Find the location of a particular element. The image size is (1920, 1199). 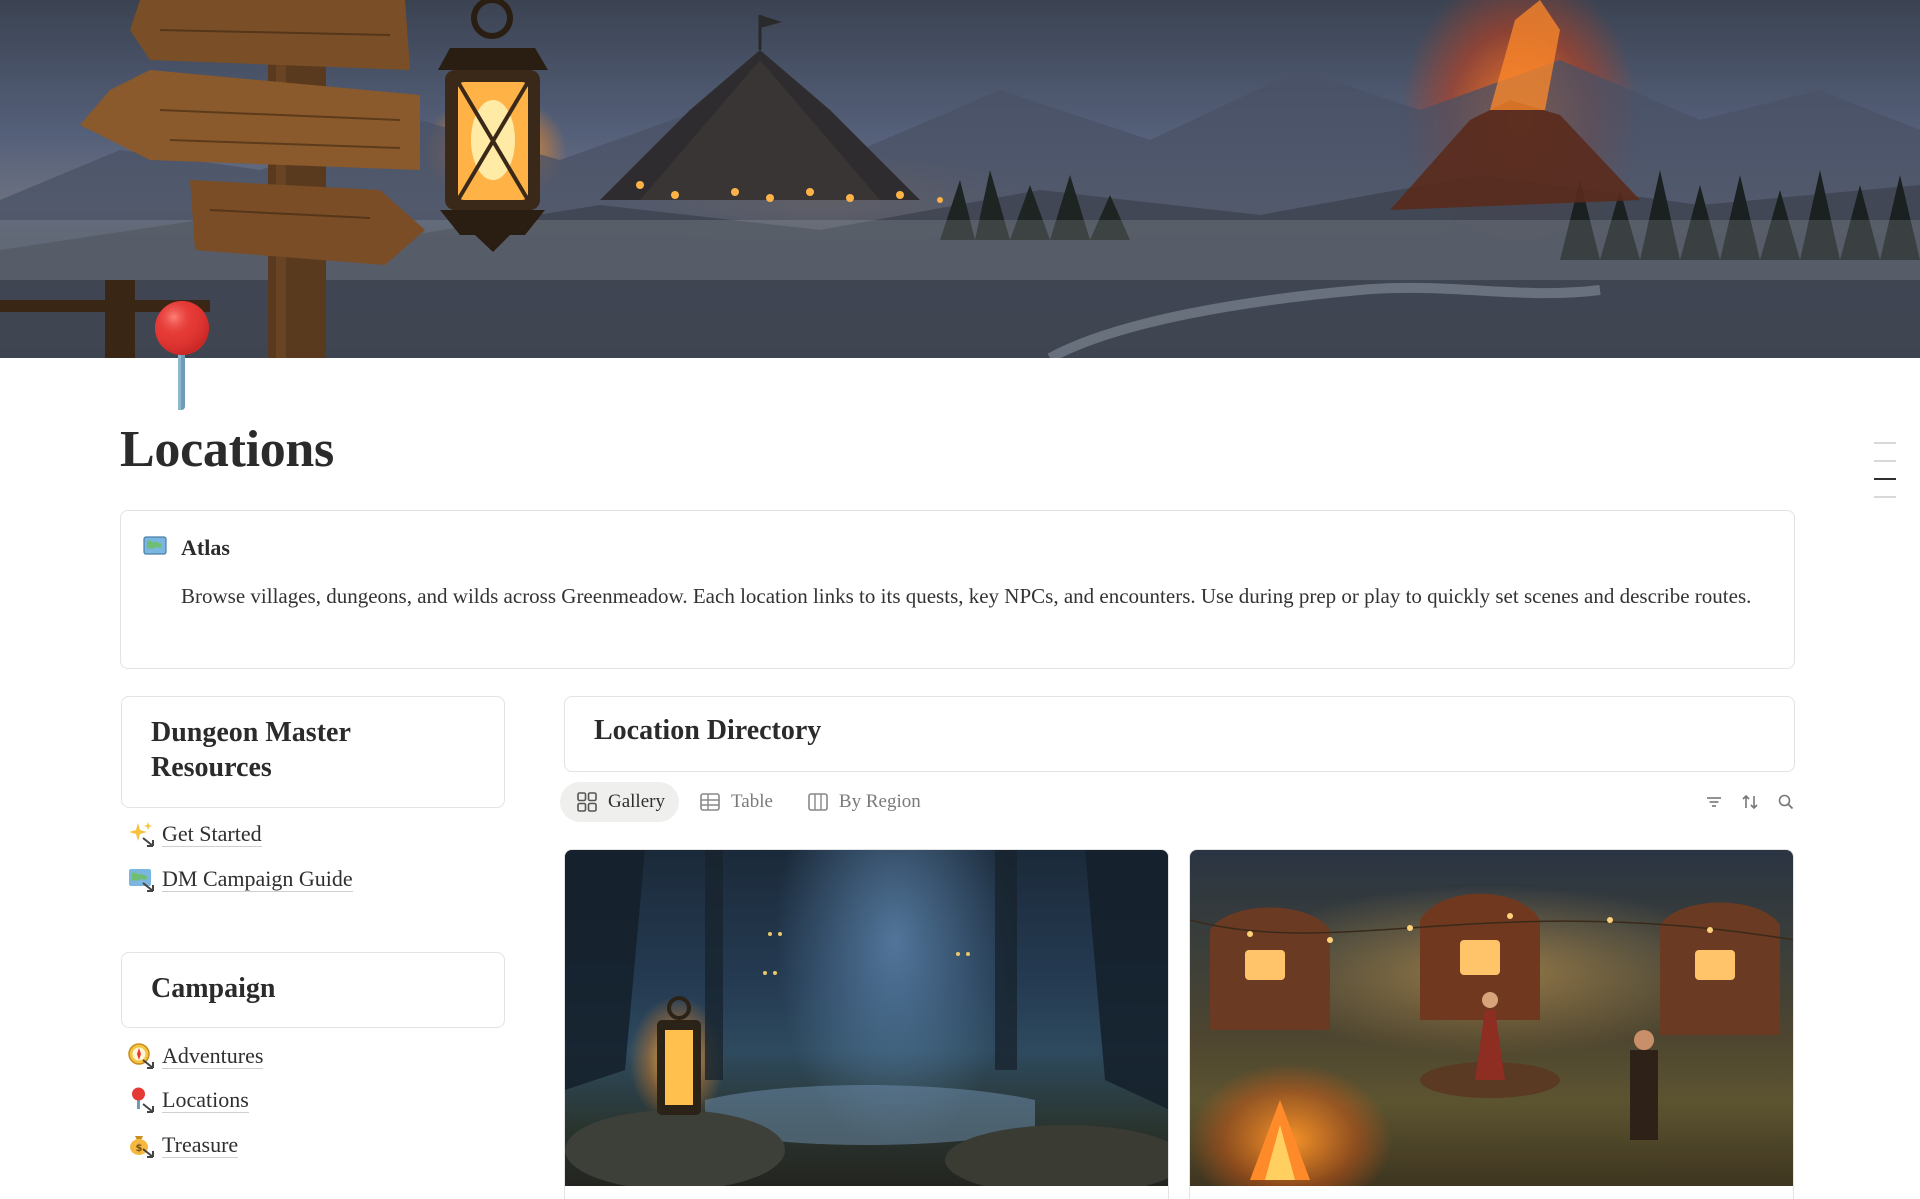

round-pushpin-icon is located at coordinates (141, 1100).